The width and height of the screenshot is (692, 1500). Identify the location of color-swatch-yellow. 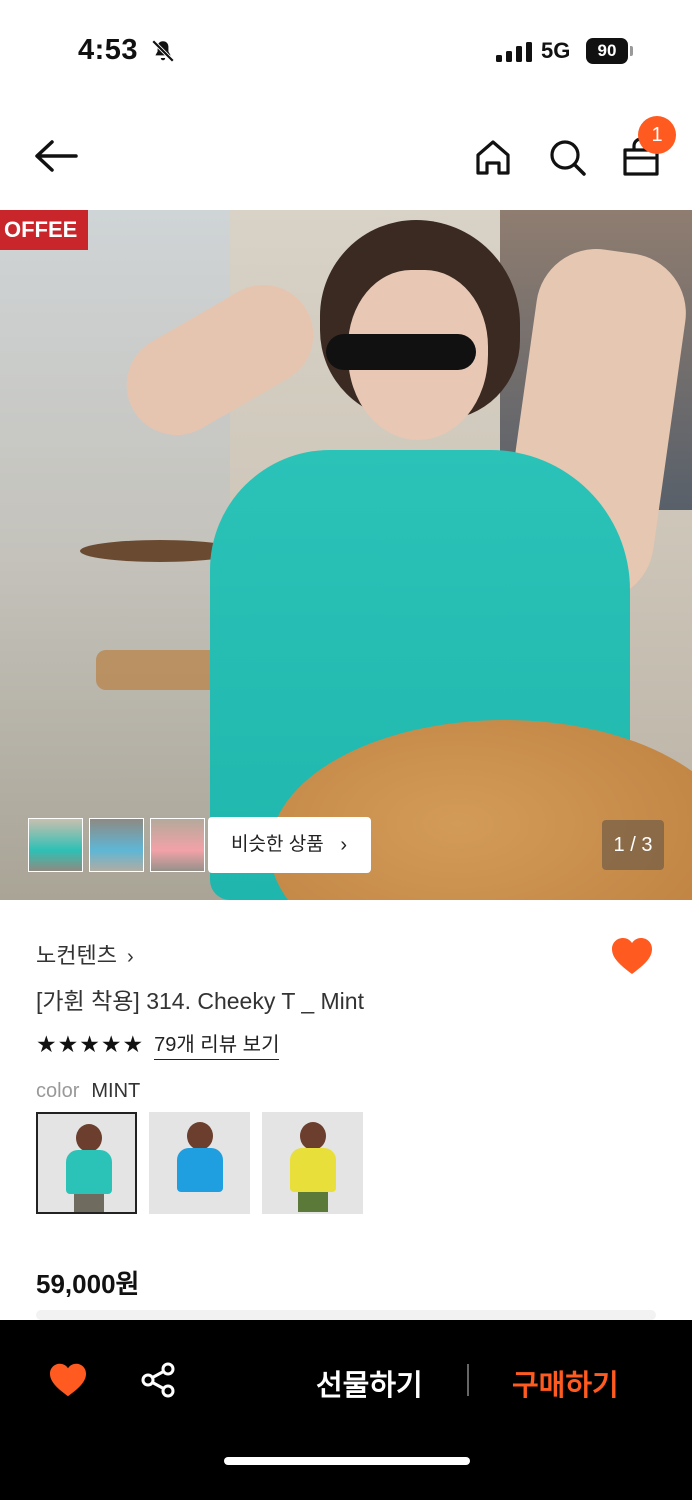
(312, 1163).